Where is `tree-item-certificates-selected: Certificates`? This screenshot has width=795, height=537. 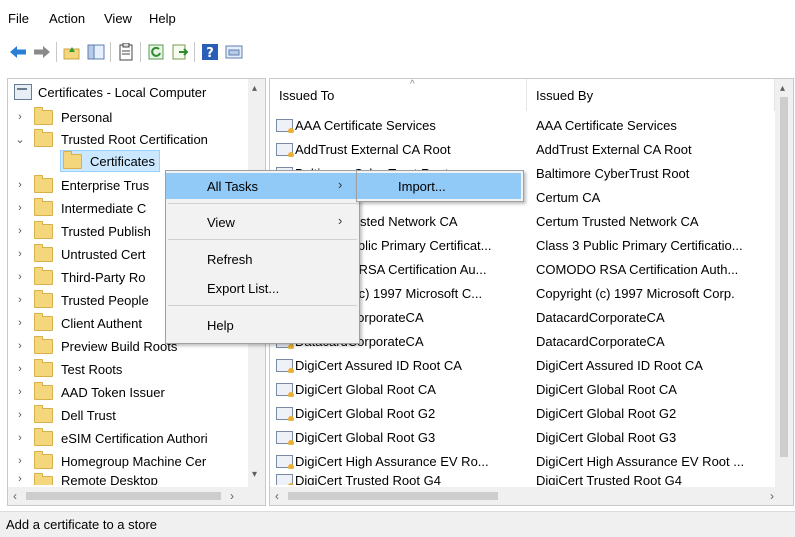 tree-item-certificates-selected: Certificates is located at coordinates (110, 161).